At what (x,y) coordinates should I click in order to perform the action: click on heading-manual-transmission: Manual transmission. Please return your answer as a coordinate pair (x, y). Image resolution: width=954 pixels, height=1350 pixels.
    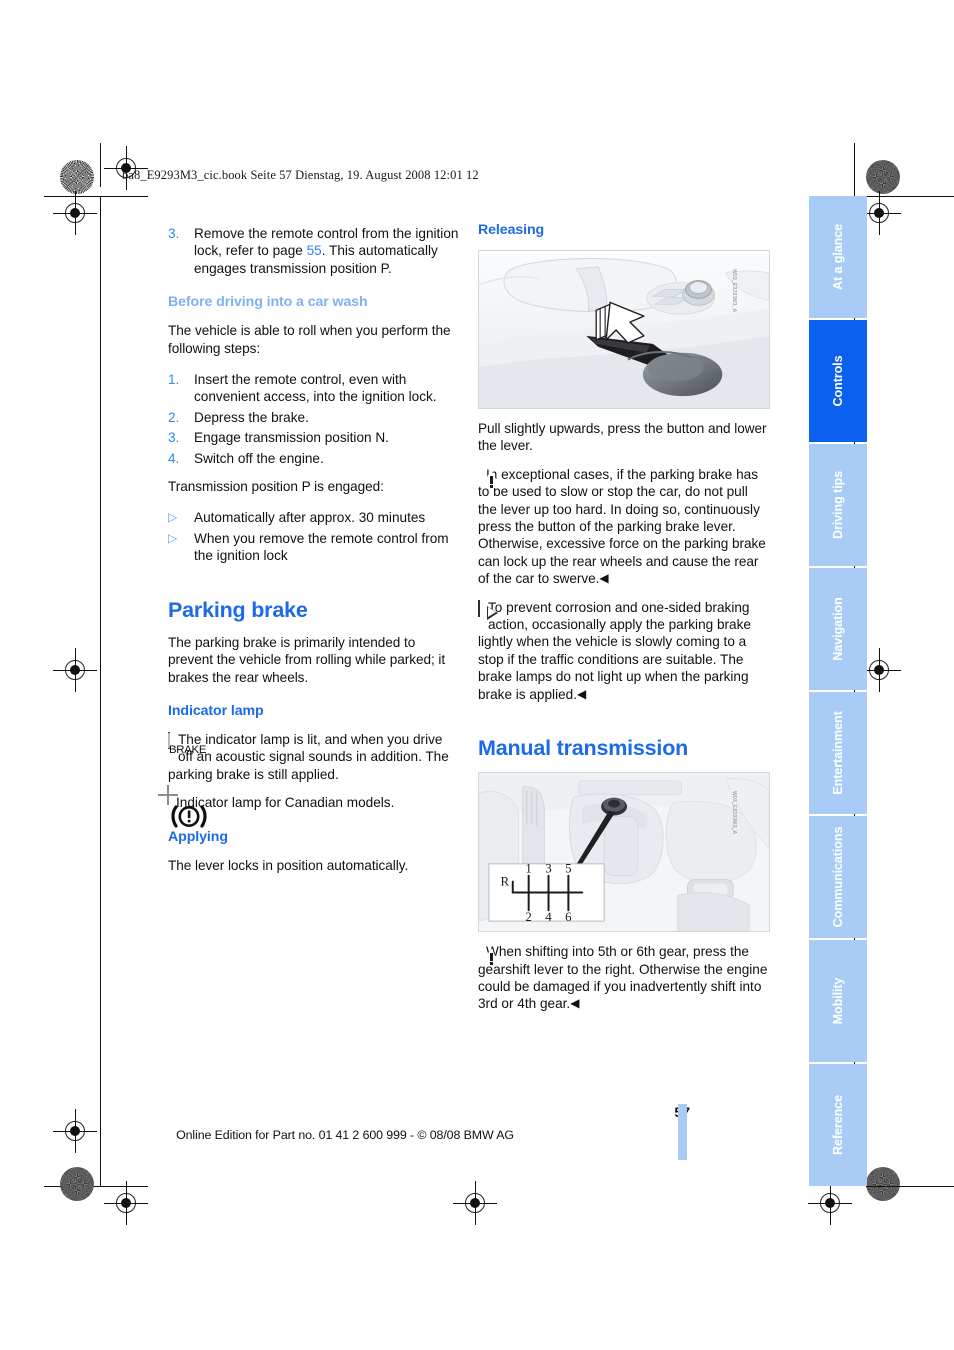
    Looking at the image, I should click on (583, 748).